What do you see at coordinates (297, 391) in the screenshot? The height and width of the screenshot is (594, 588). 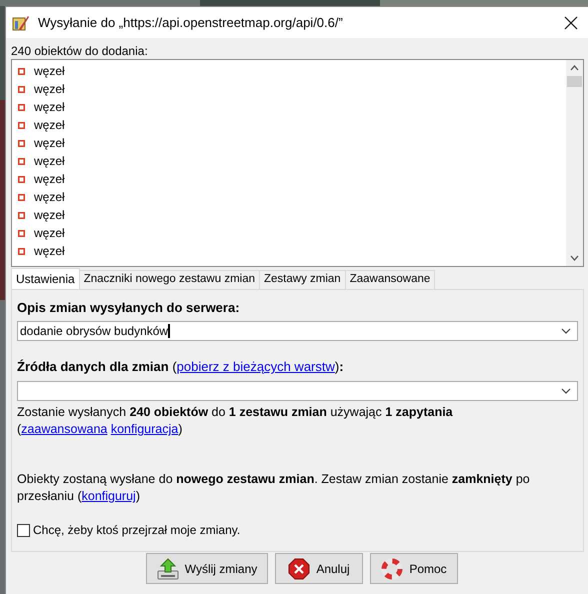 I see `sources-field` at bounding box center [297, 391].